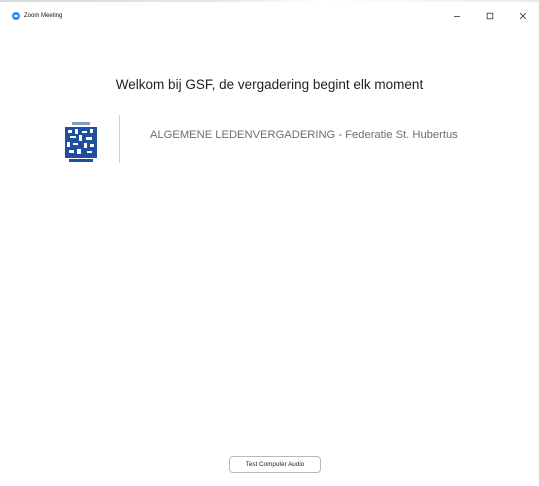 This screenshot has height=486, width=539. What do you see at coordinates (269, 15) in the screenshot?
I see `title-bar: Zoom Meeting` at bounding box center [269, 15].